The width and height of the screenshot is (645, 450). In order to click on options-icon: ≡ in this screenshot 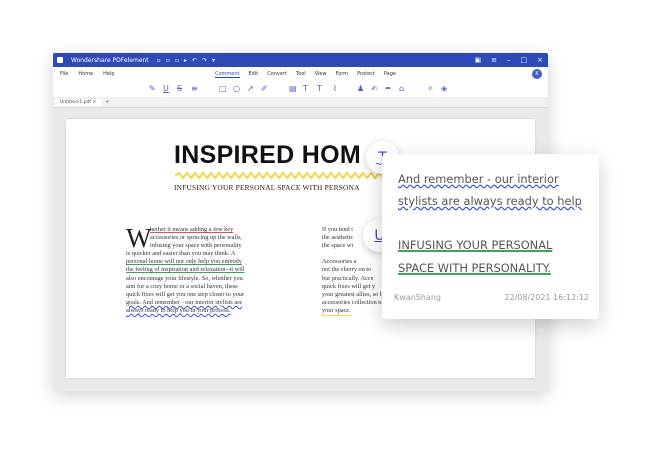, I will do `click(494, 60)`.